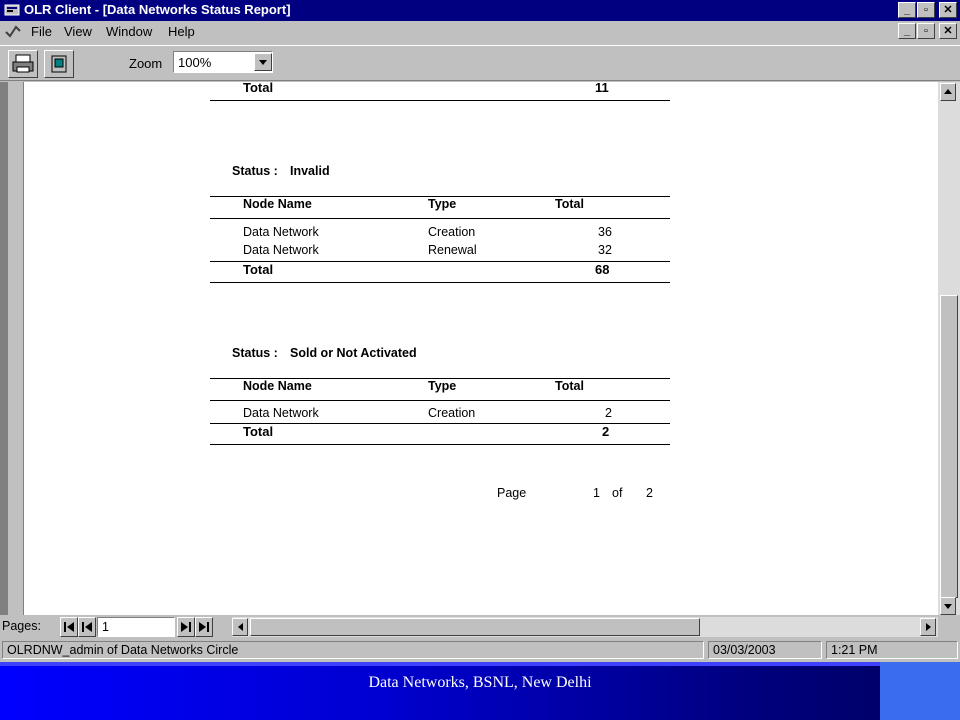  Describe the element at coordinates (480, 664) in the screenshot. I see `footer-accent-bar` at that location.